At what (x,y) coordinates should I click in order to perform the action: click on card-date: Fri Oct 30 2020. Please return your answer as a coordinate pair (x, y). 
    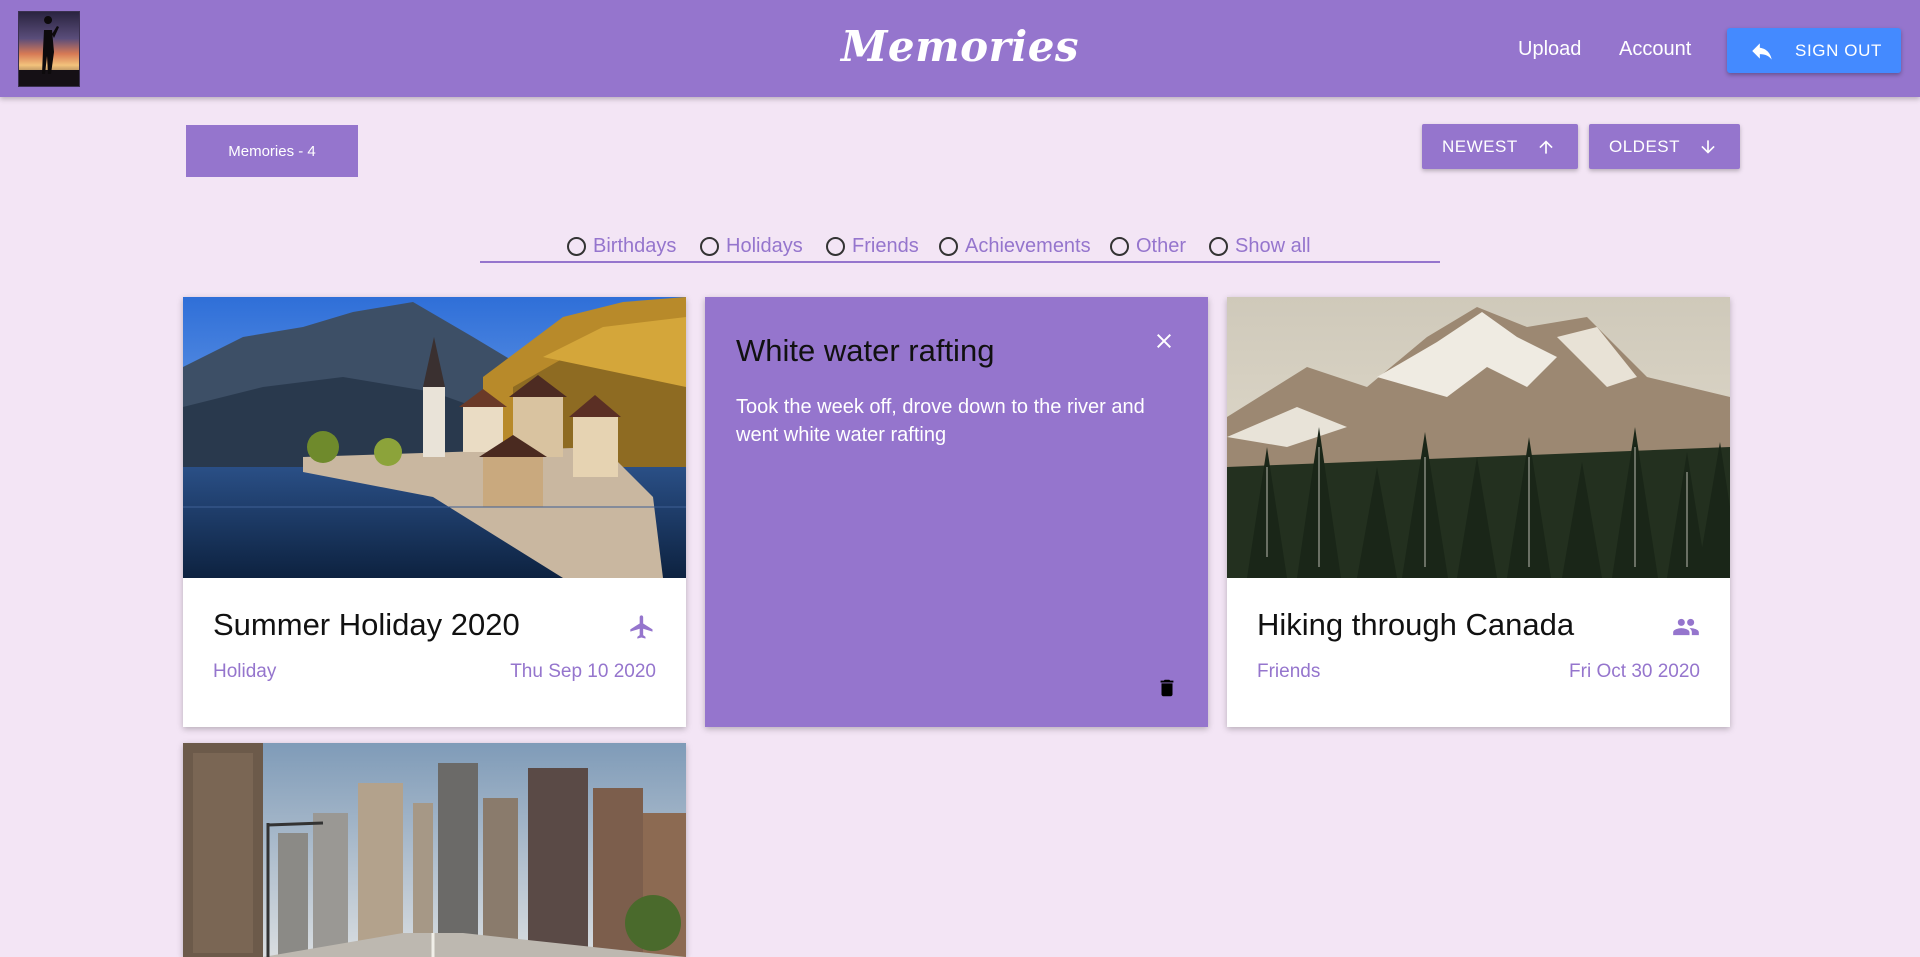
    Looking at the image, I should click on (1634, 671).